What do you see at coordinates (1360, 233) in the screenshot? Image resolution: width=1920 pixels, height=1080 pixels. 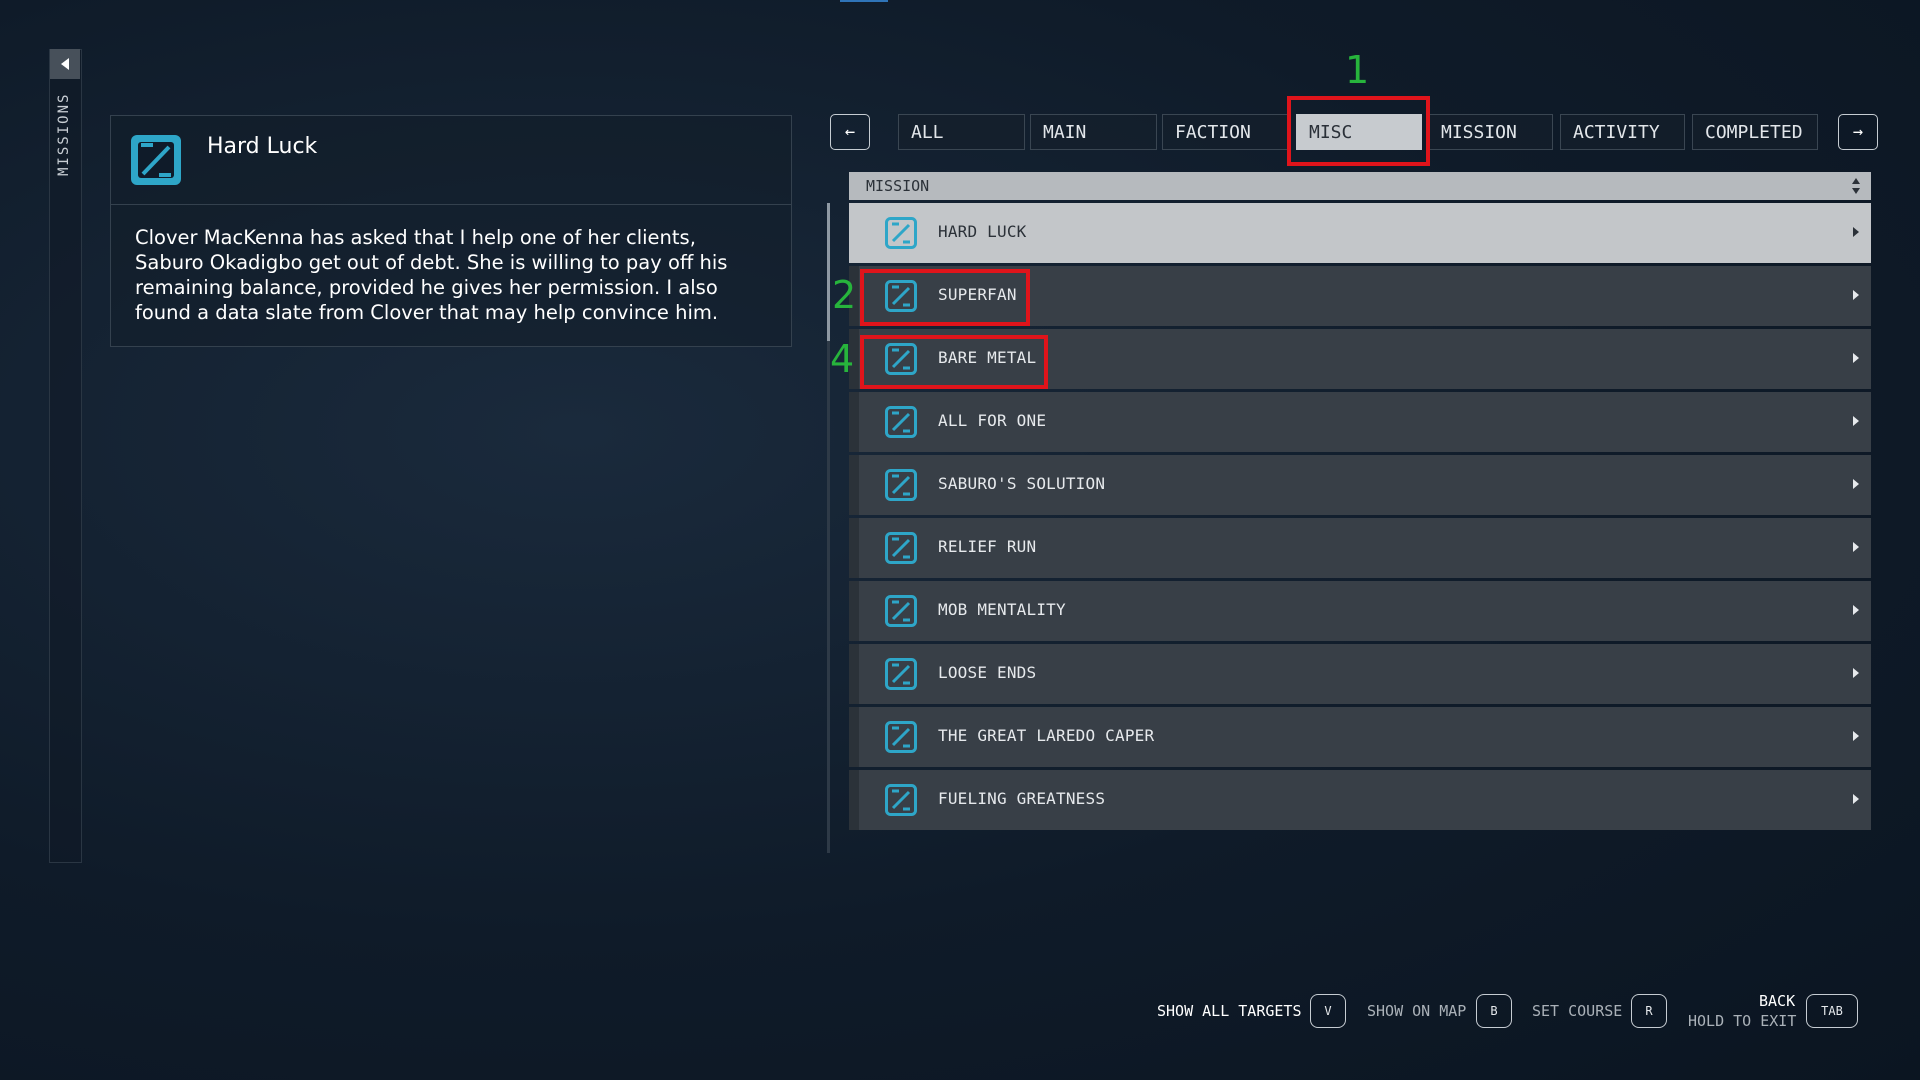 I see `mission-row: HARD LUCK` at bounding box center [1360, 233].